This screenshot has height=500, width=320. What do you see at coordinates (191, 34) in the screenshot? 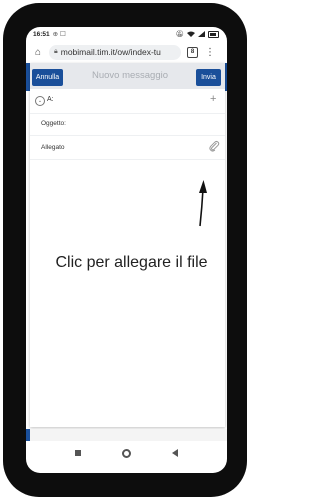
I see `wifi-icon` at bounding box center [191, 34].